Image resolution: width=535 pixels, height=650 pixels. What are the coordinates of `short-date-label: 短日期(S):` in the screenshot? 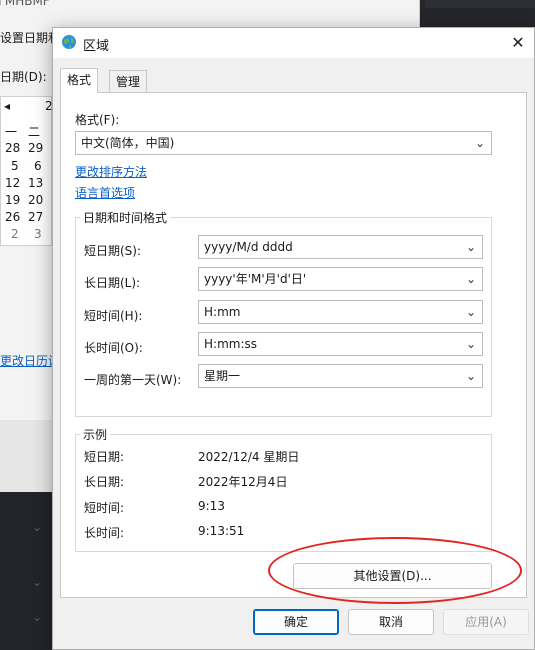 It's located at (113, 251).